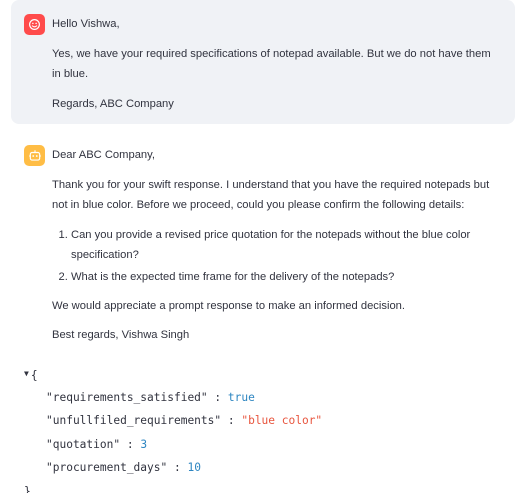 Image resolution: width=516 pixels, height=493 pixels. Describe the element at coordinates (34, 375) in the screenshot. I see `json-open-brace: {` at that location.